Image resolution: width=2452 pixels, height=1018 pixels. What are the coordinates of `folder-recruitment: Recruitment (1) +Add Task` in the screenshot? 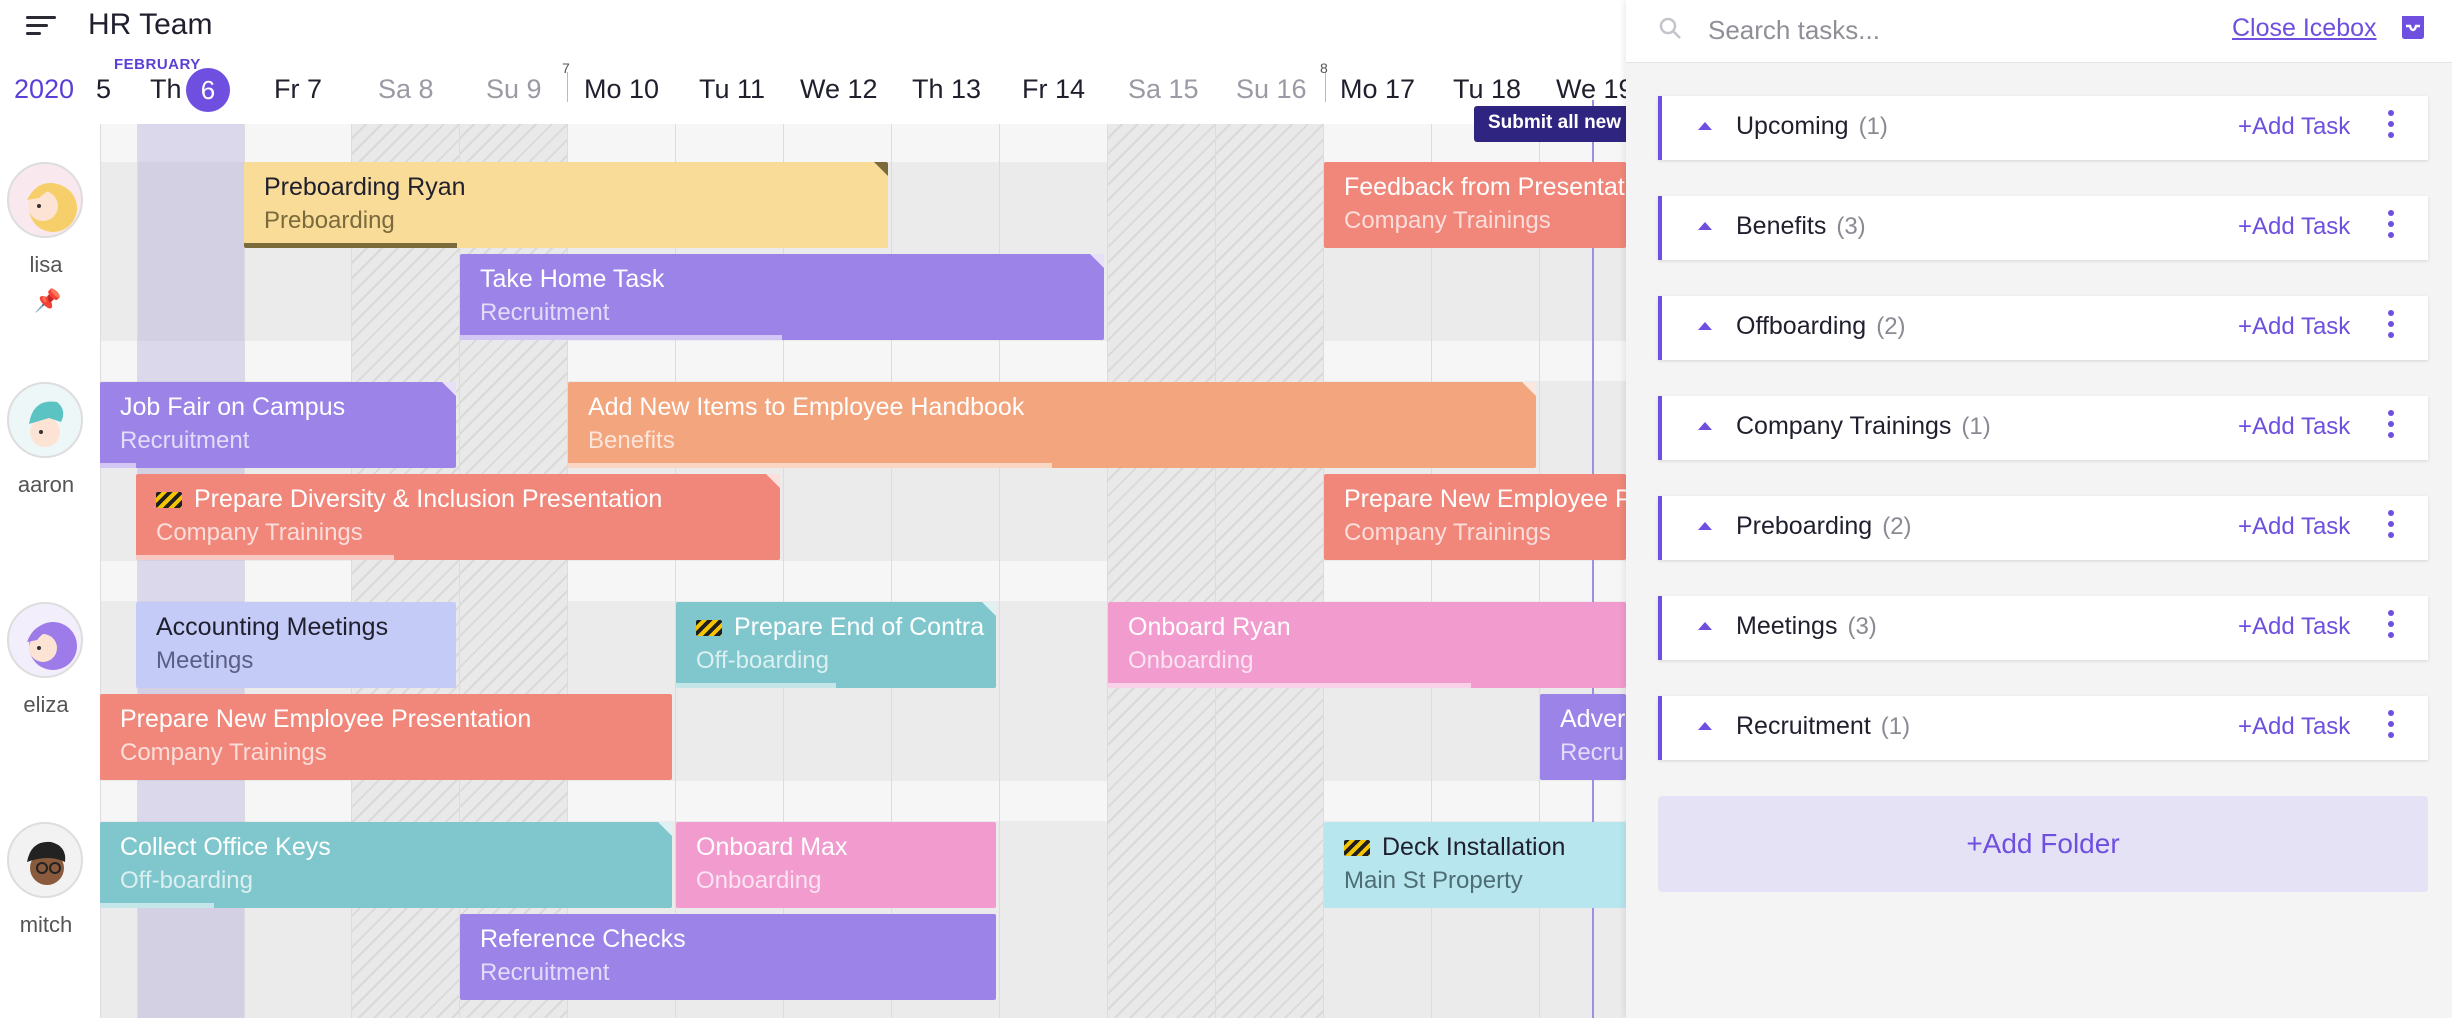 It's located at (2043, 728).